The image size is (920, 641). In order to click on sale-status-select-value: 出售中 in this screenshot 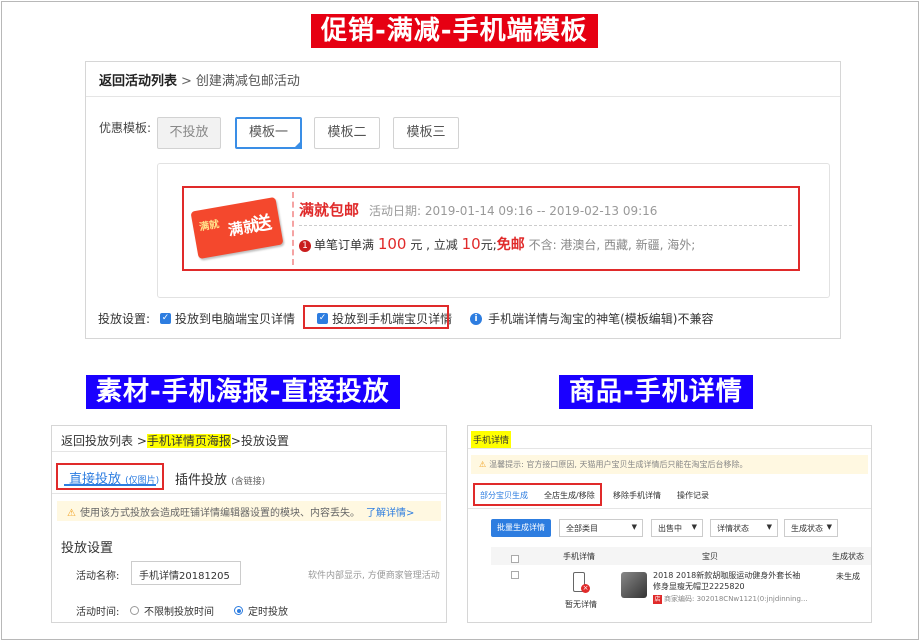, I will do `click(670, 528)`.